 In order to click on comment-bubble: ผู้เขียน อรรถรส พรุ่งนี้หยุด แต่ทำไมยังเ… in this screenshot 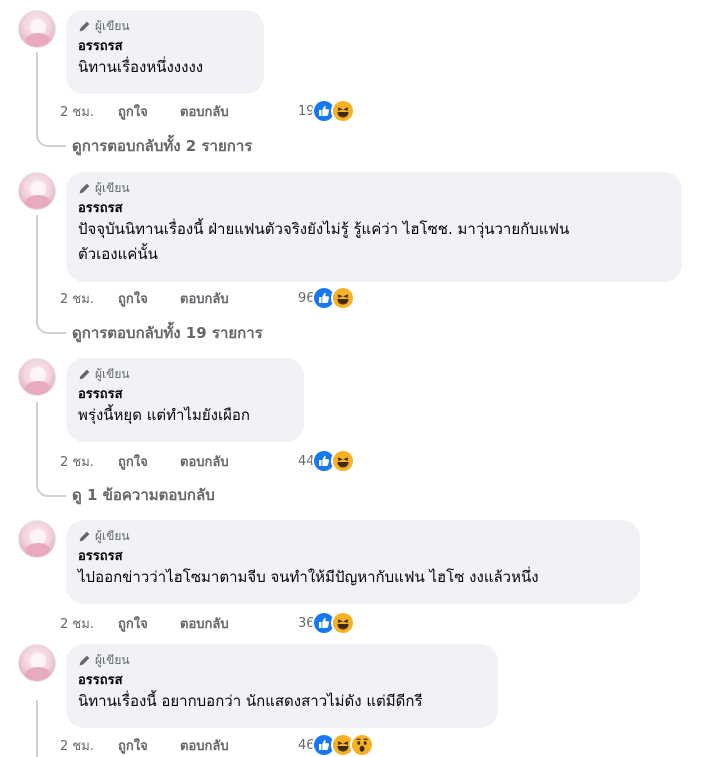, I will do `click(185, 400)`.